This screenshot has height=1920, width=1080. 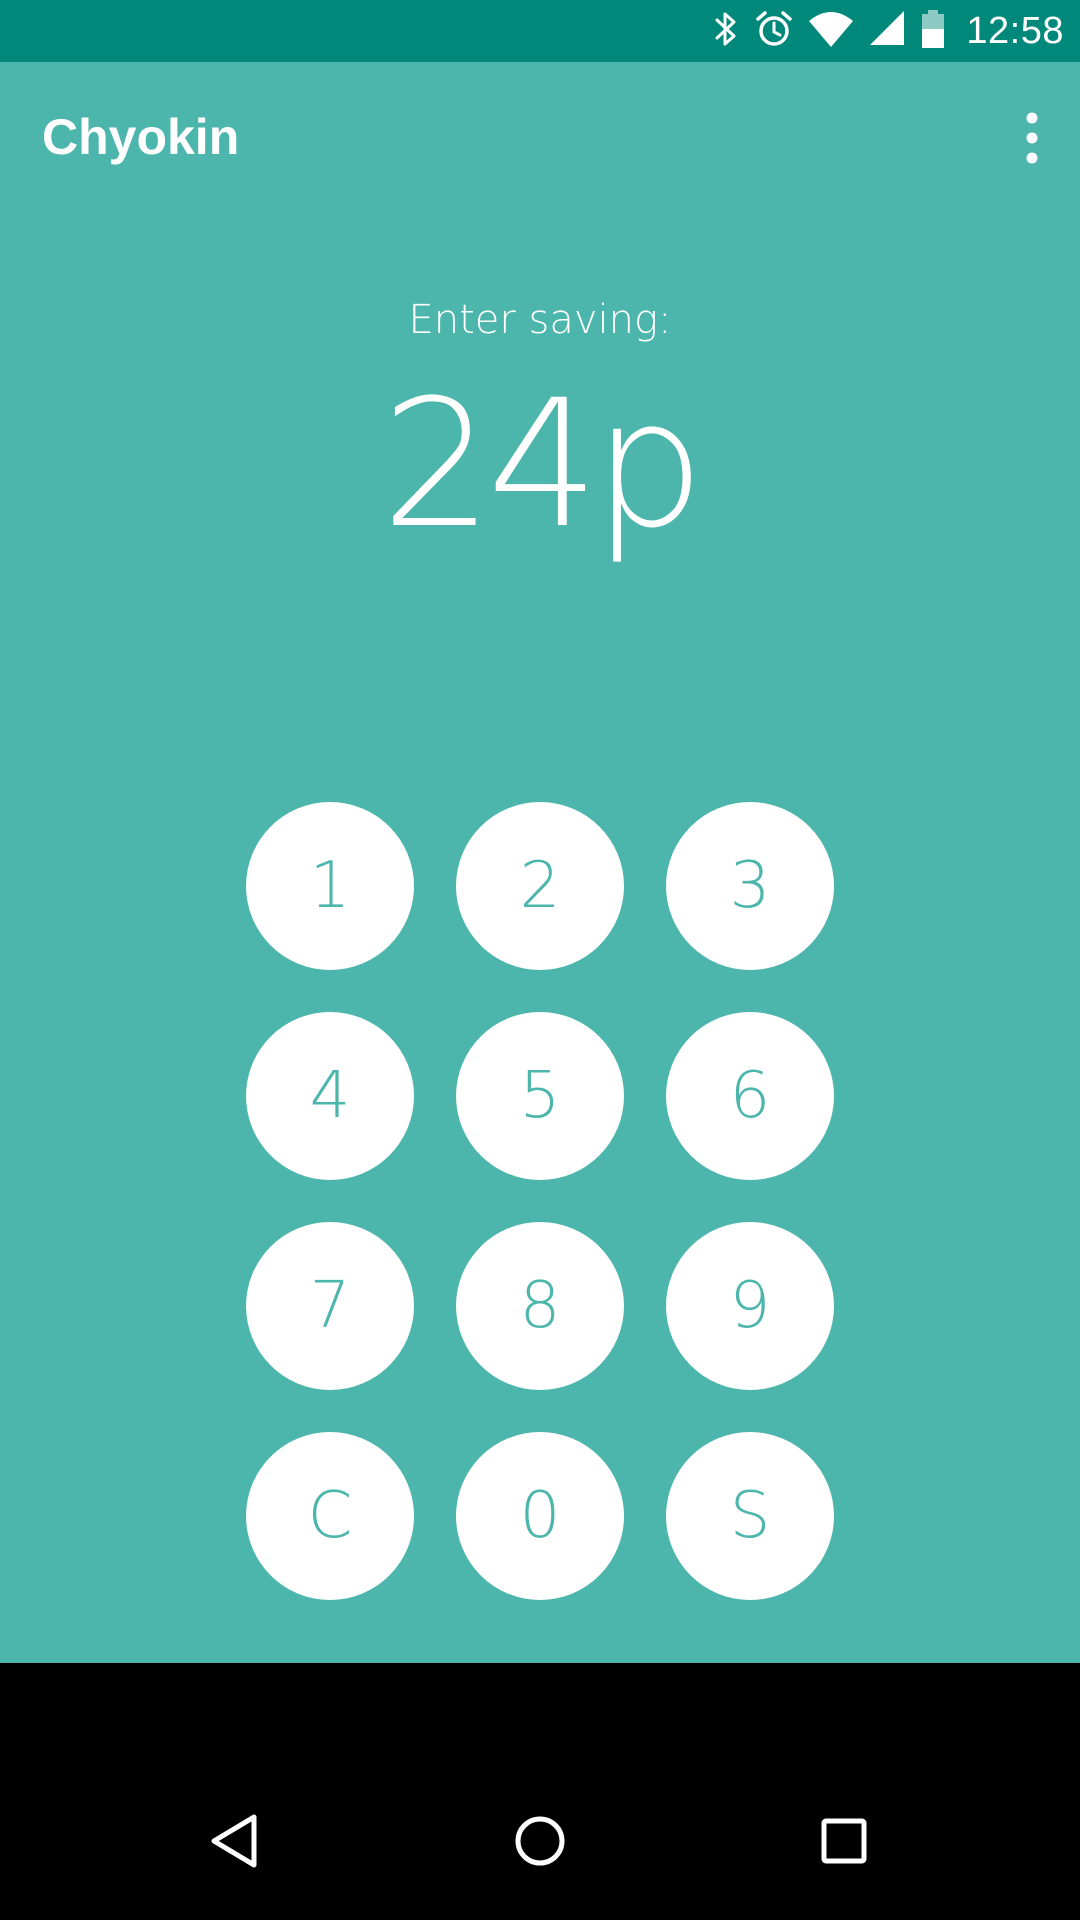 I want to click on key-8: 8, so click(x=540, y=1306).